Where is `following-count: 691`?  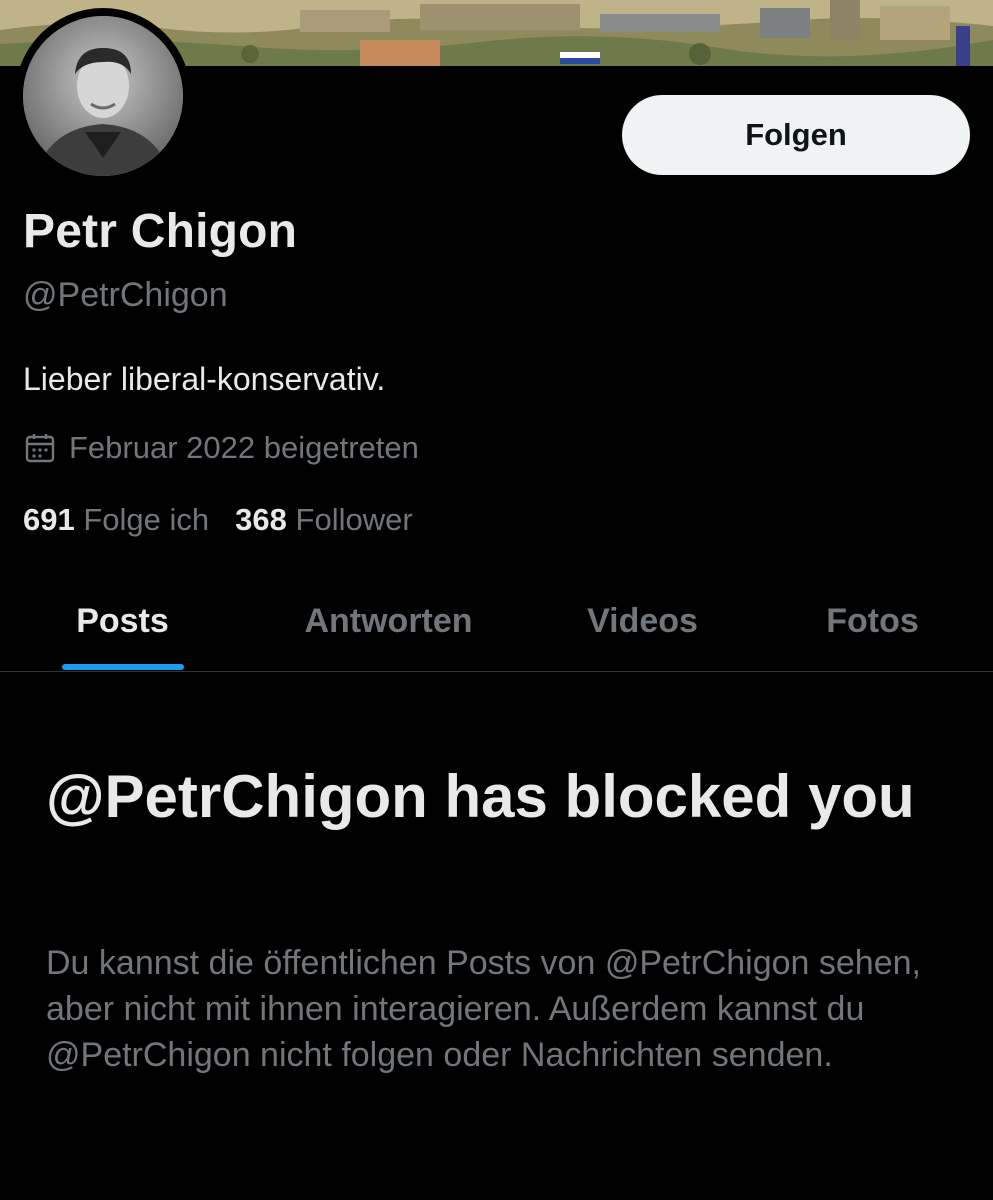
following-count: 691 is located at coordinates (49, 519).